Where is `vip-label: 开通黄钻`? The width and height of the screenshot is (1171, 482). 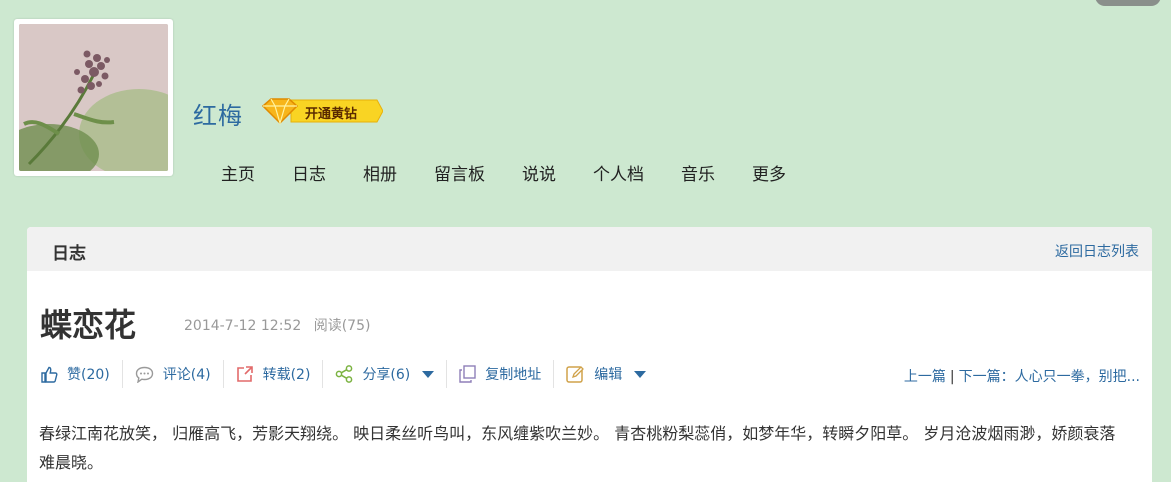 vip-label: 开通黄钻 is located at coordinates (331, 114).